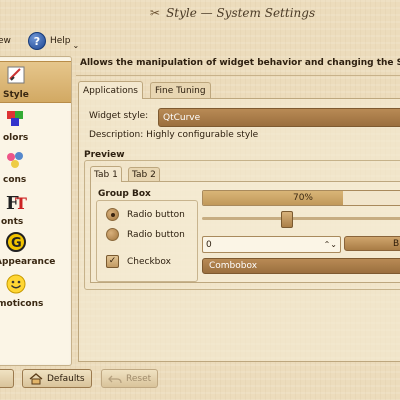 This screenshot has width=400, height=400. Describe the element at coordinates (21, 203) in the screenshot. I see `svg-text: T` at that location.